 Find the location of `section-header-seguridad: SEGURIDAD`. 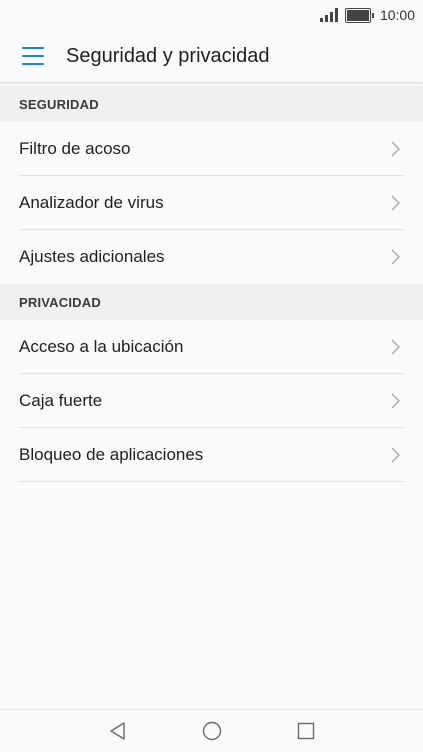

section-header-seguridad: SEGURIDAD is located at coordinates (211, 104).